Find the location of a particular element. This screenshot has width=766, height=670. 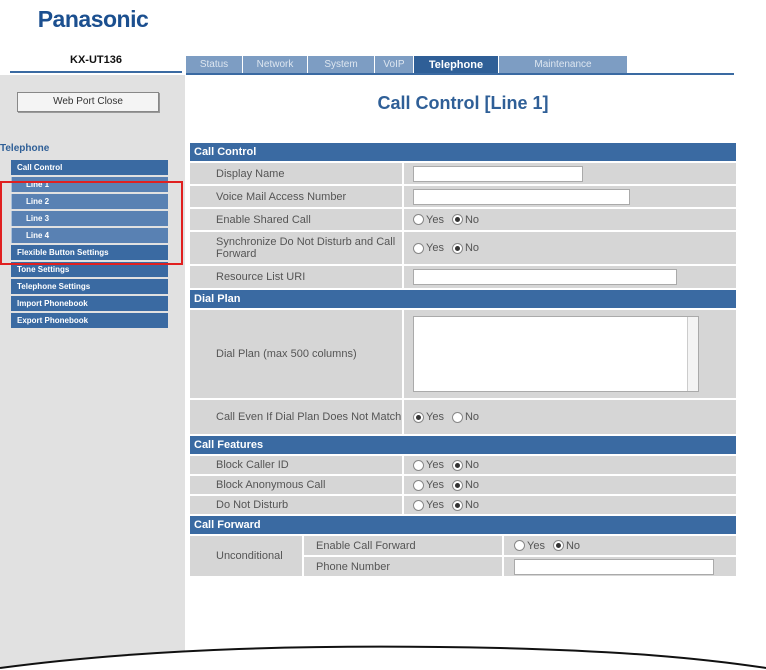

section-call-forward: Call Forward is located at coordinates (463, 525).